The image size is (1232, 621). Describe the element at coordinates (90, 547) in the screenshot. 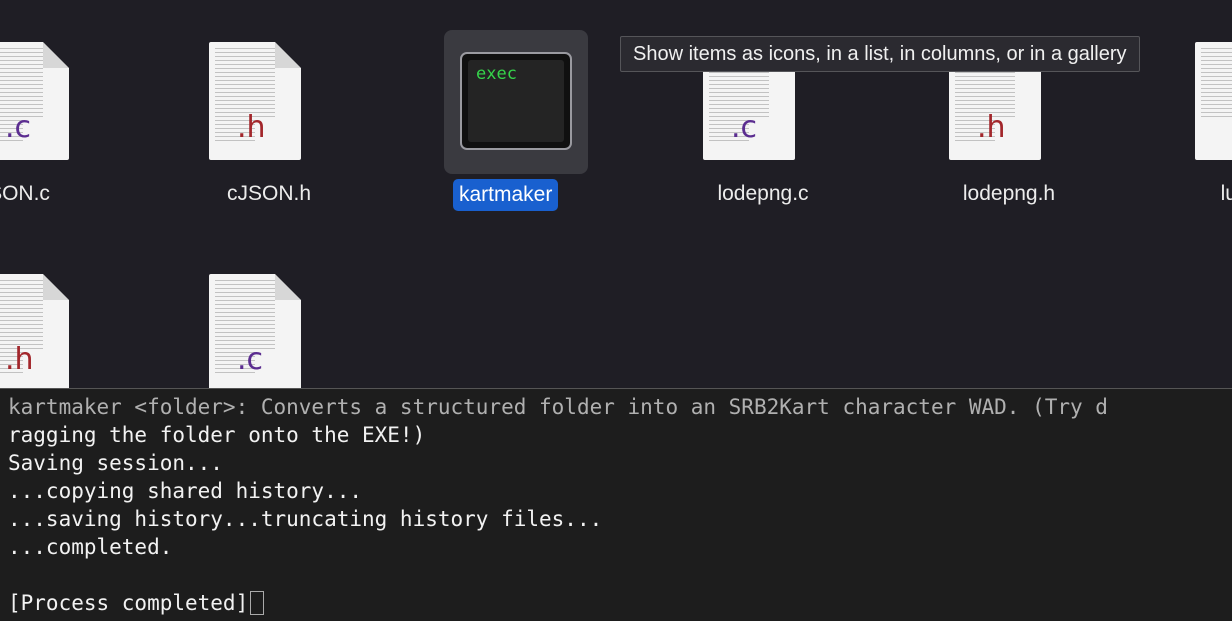

I see `terminal-line: ...completed.` at that location.